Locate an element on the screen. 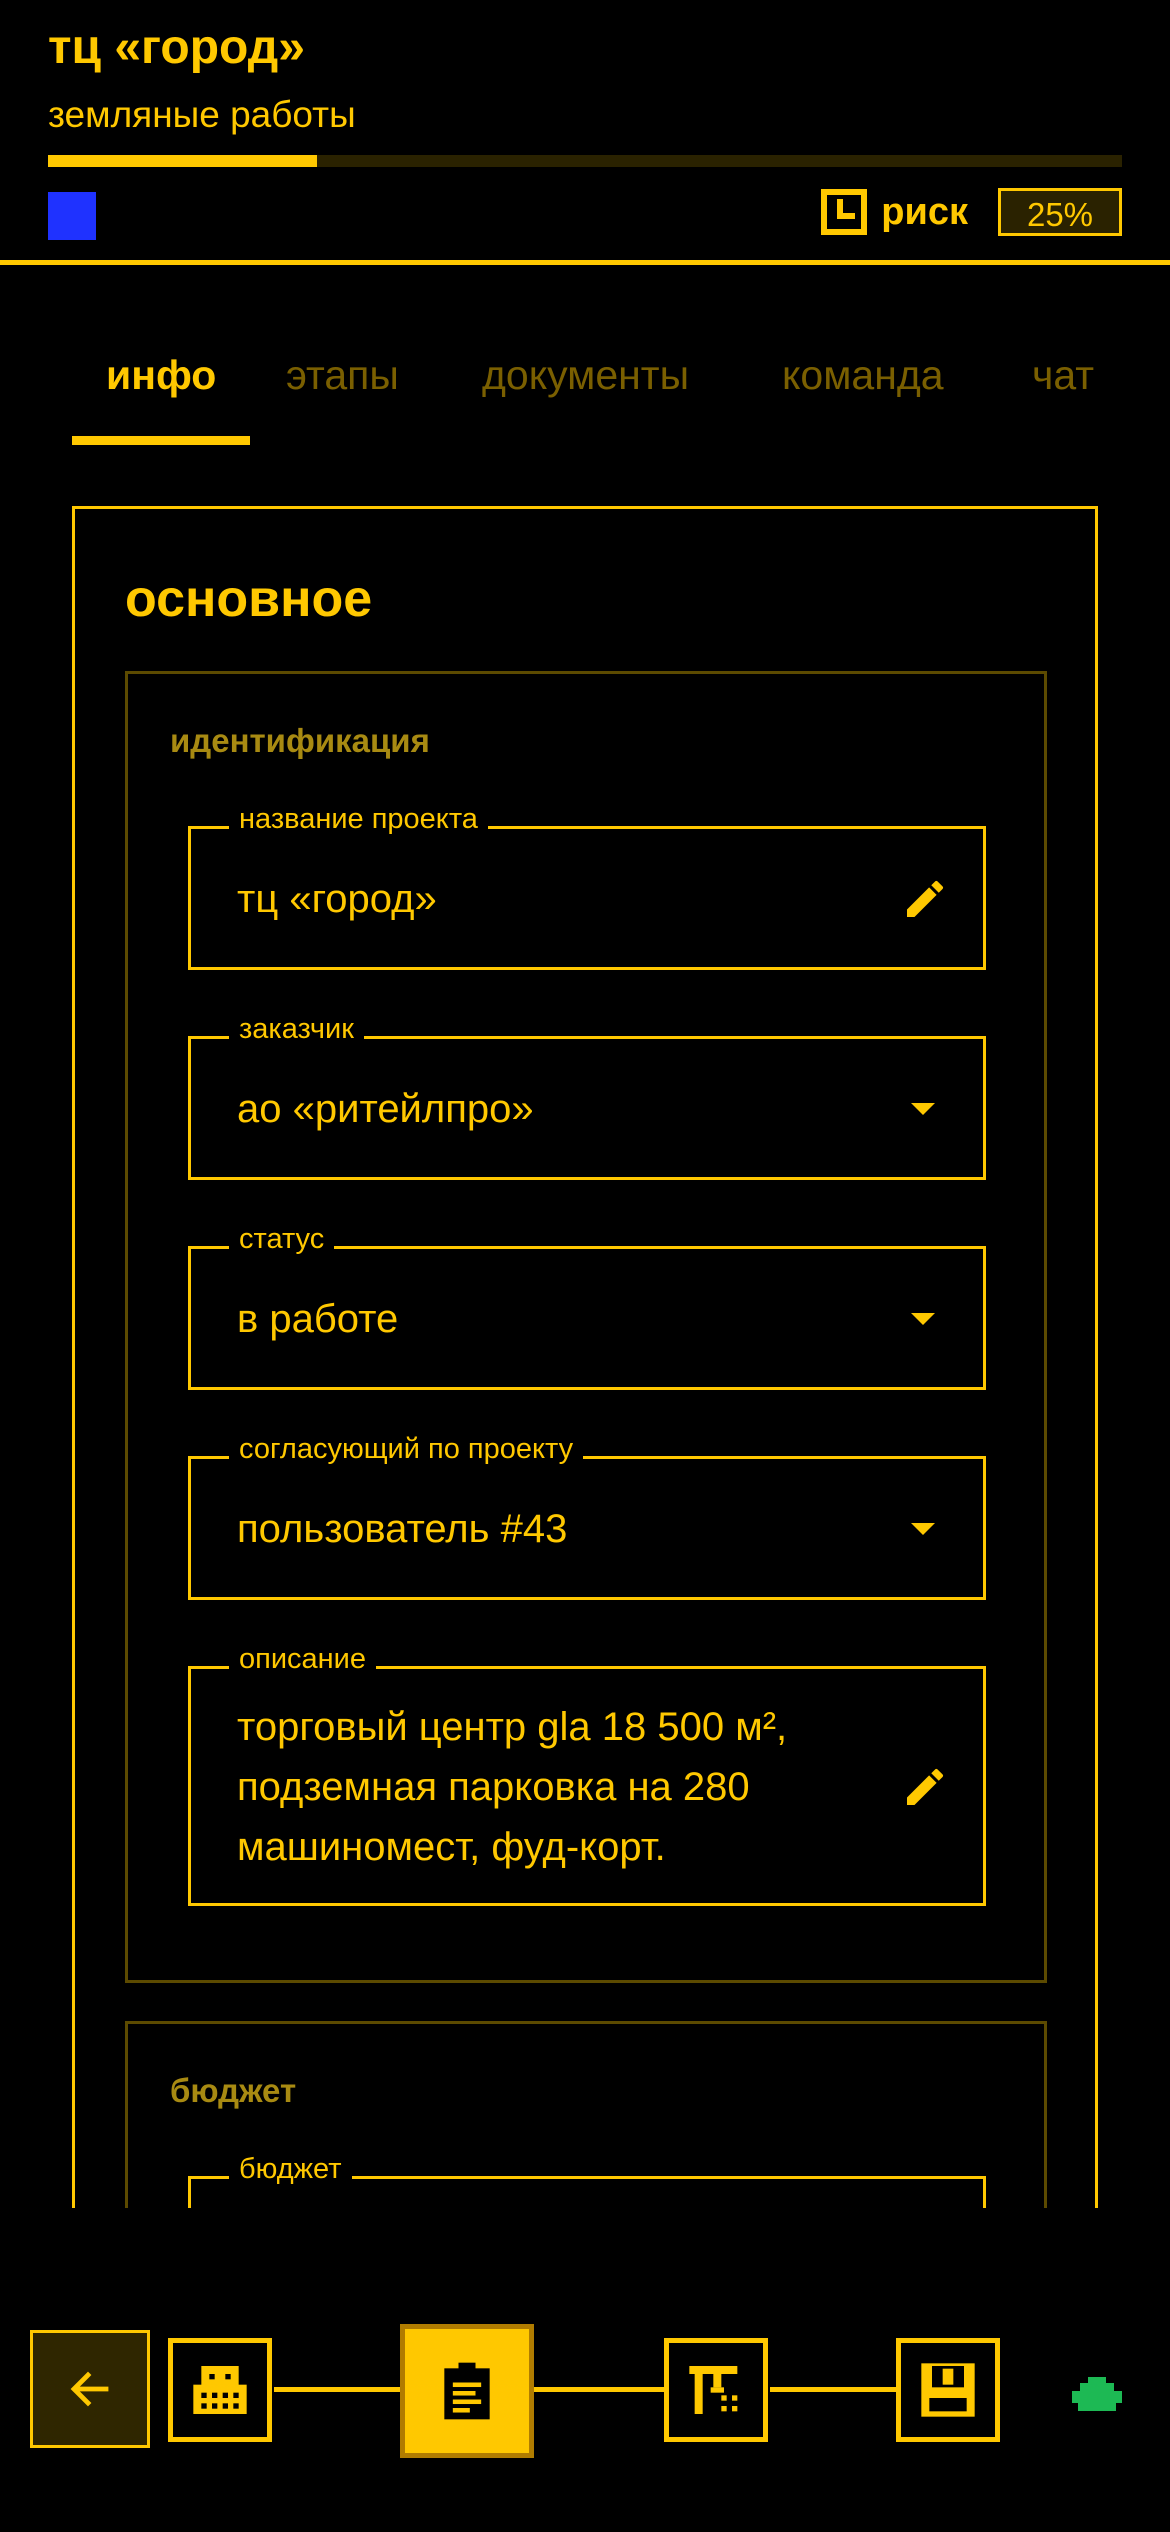 The image size is (1170, 2532). tab-info: инфо is located at coordinates (161, 375).